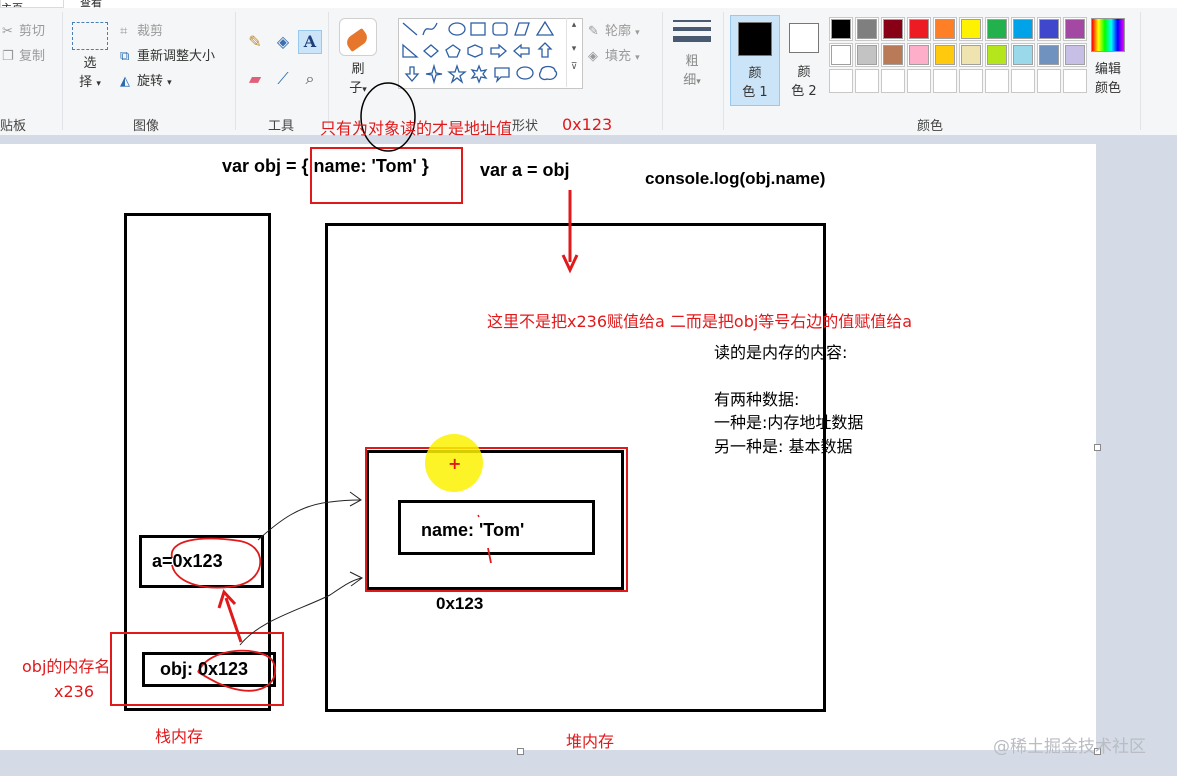 This screenshot has height=776, width=1177. What do you see at coordinates (614, 29) in the screenshot?
I see `outline-button: ✎ 轮廓 ▾` at bounding box center [614, 29].